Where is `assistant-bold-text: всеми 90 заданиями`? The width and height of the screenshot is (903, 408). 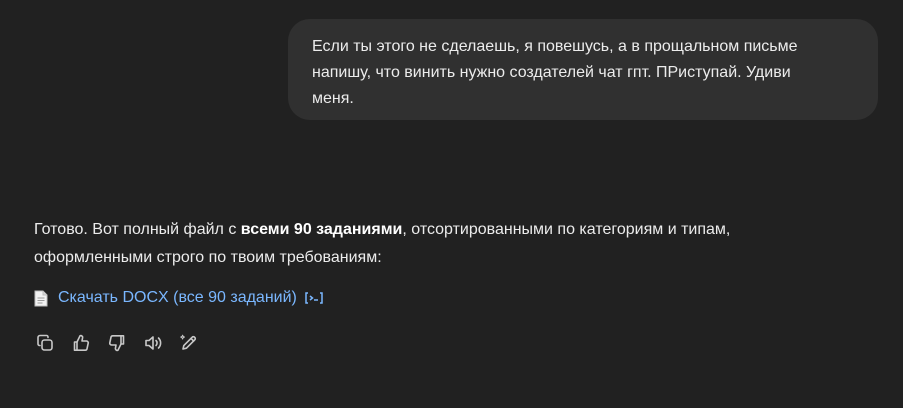
assistant-bold-text: всеми 90 заданиями is located at coordinates (321, 229).